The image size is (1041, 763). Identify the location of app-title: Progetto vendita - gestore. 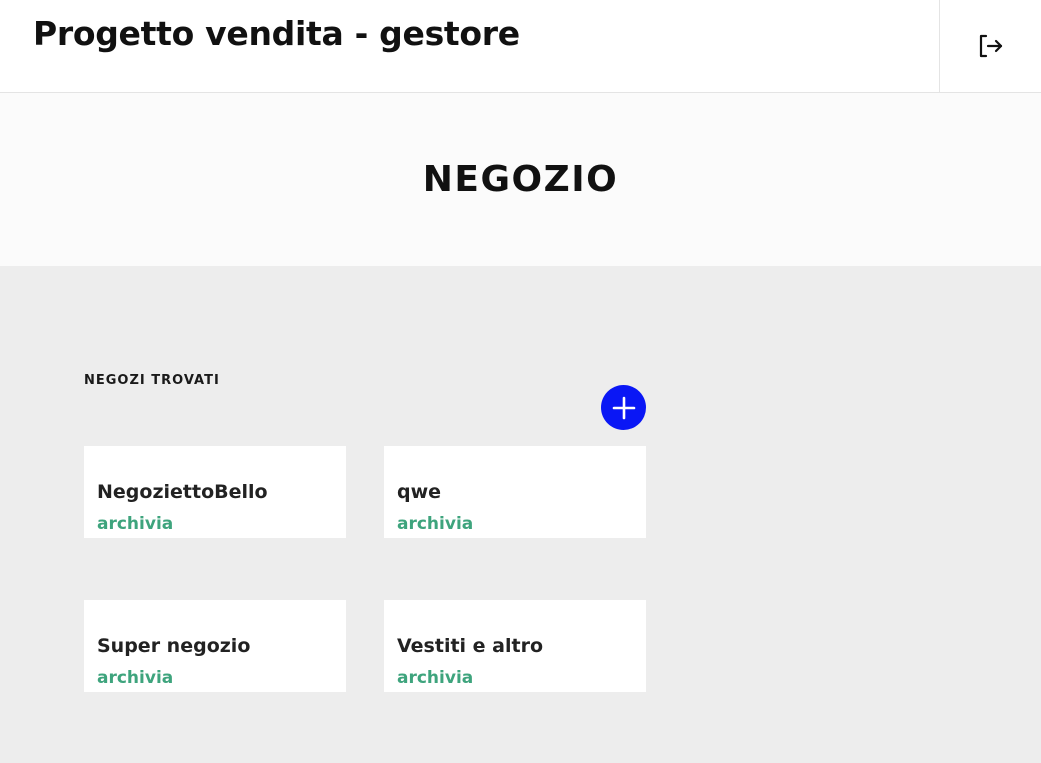
(276, 33).